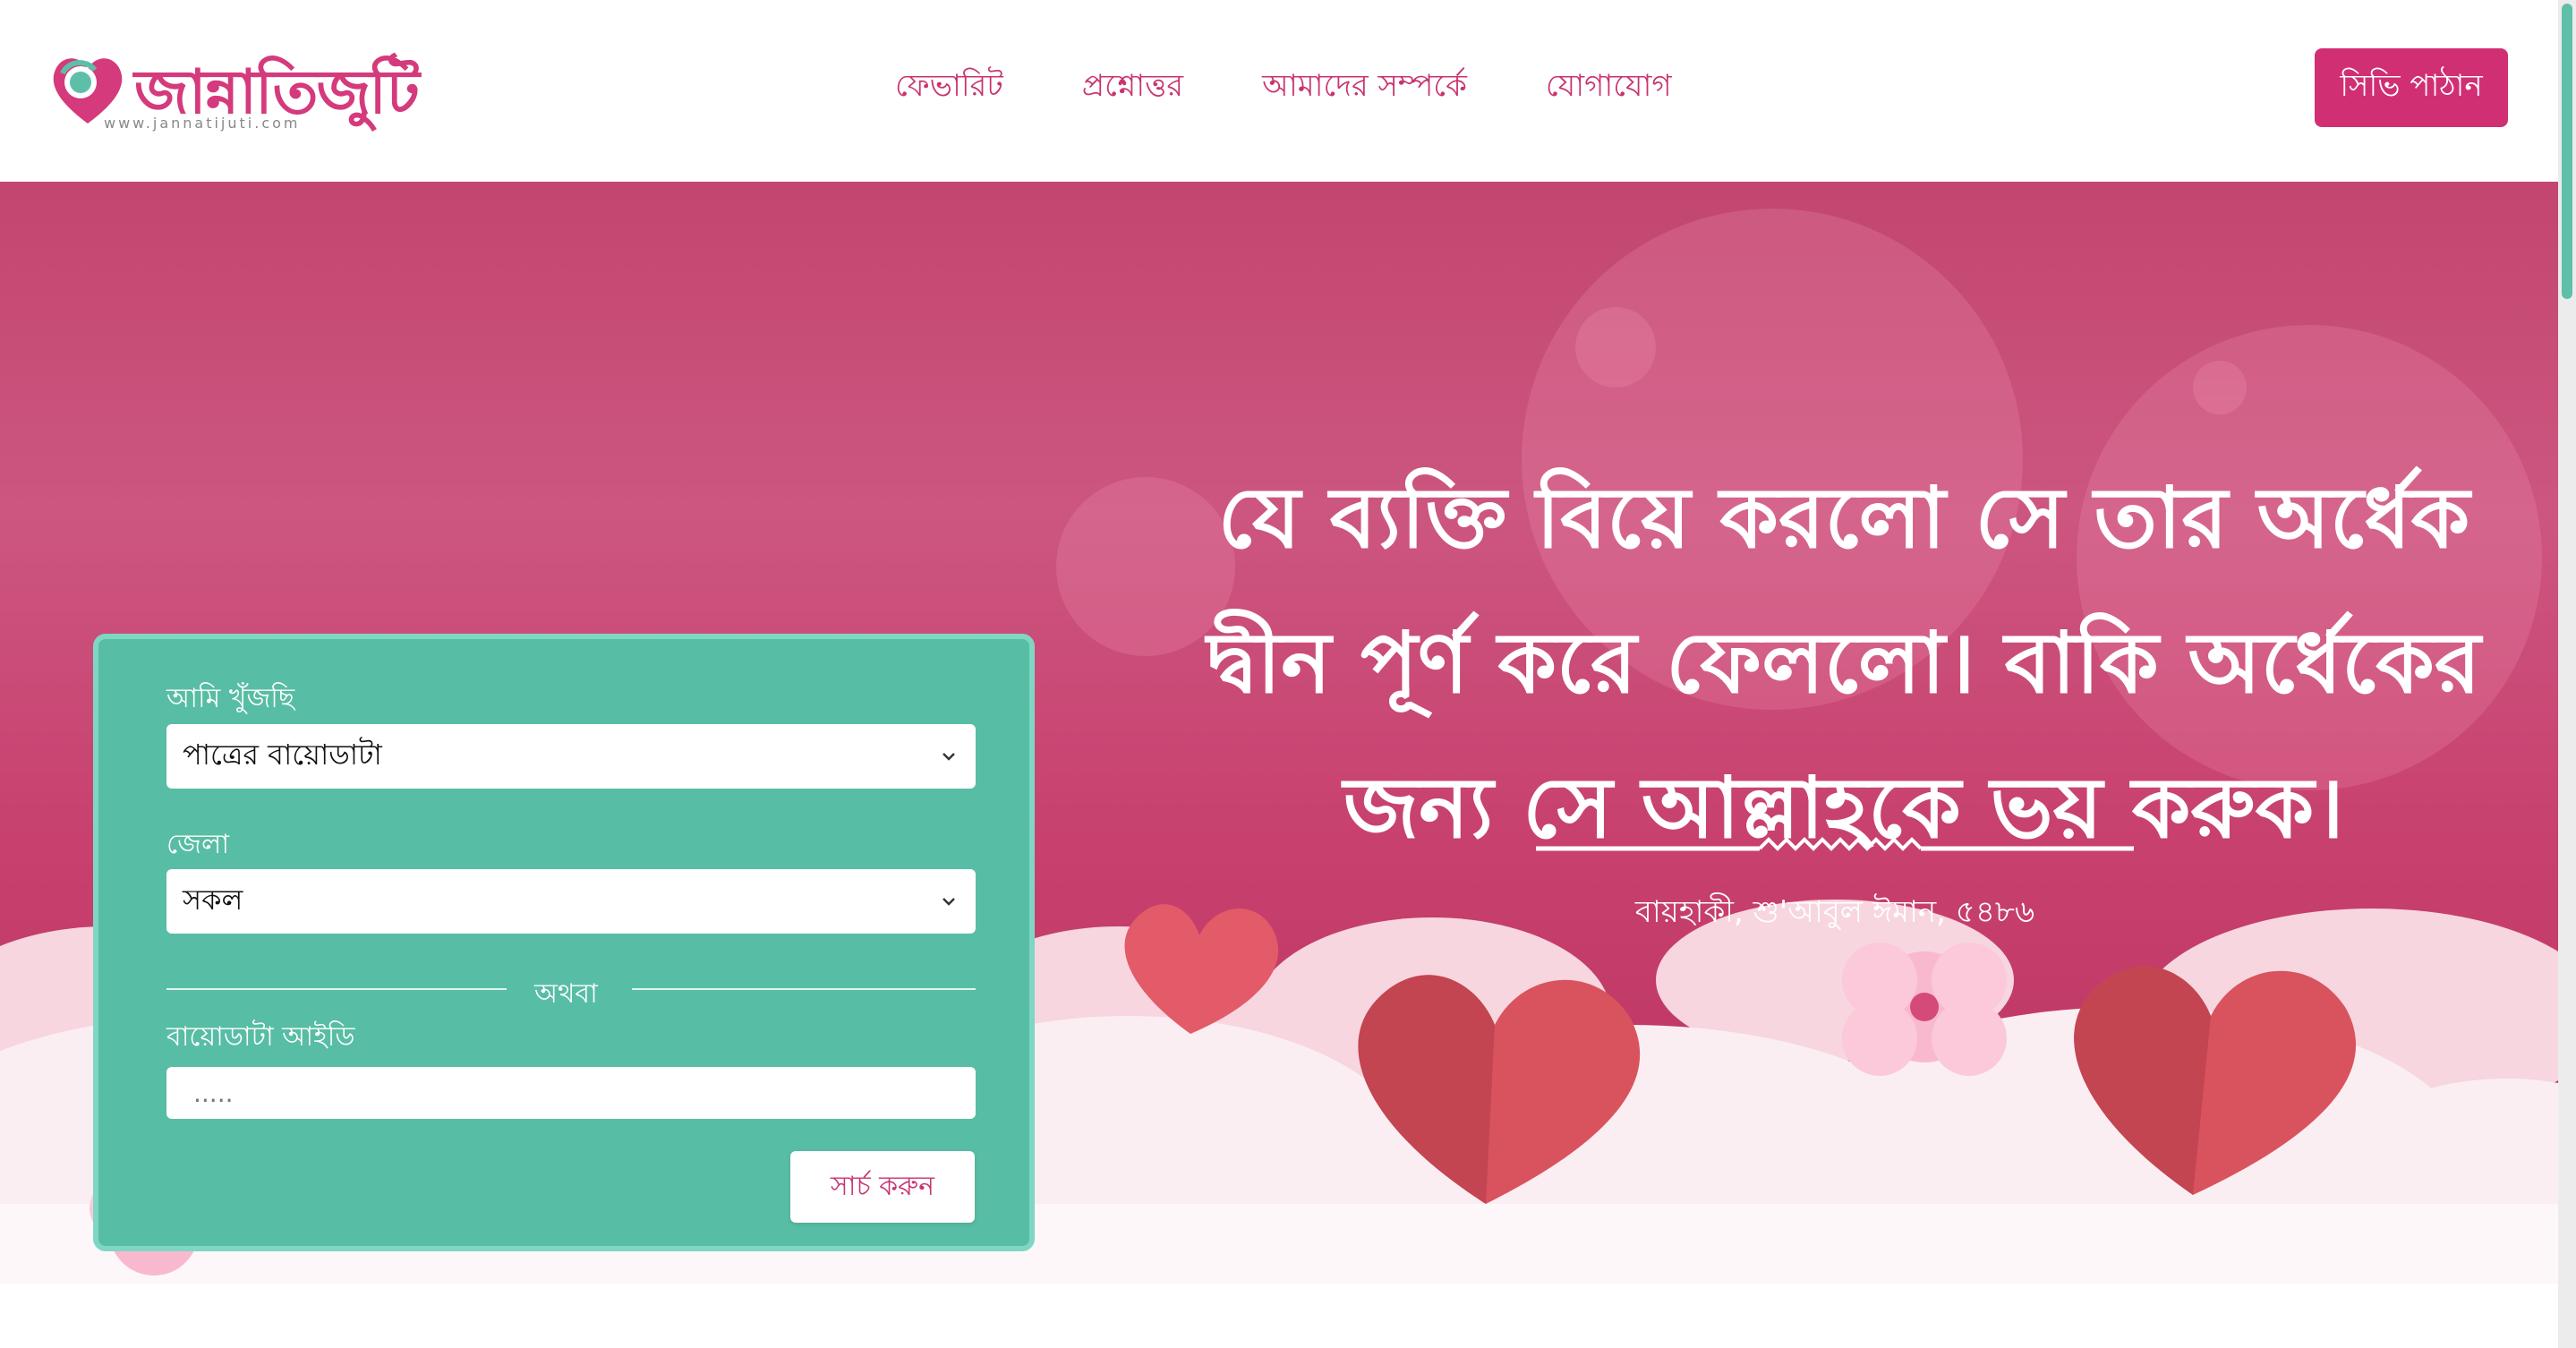  What do you see at coordinates (949, 88) in the screenshot?
I see `nav-favorites: ফেভারিট` at bounding box center [949, 88].